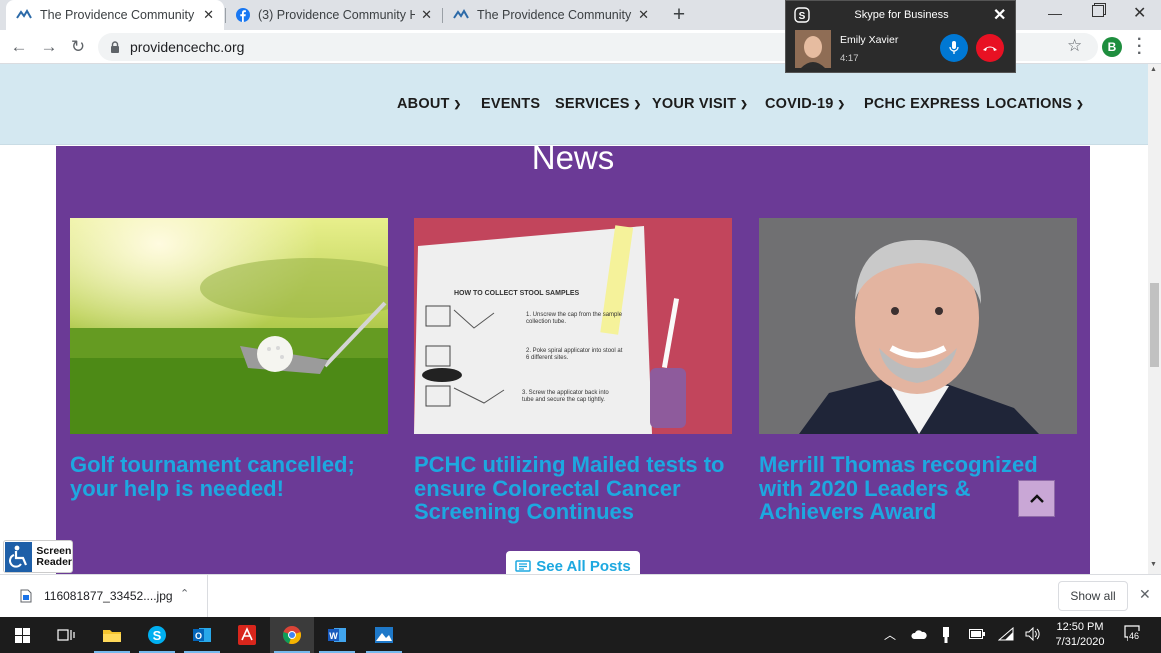 This screenshot has width=1161, height=653. What do you see at coordinates (517, 293) in the screenshot?
I see `stool-instructions-heading: HOW TO COLLECT STOOL SAMPLES` at bounding box center [517, 293].